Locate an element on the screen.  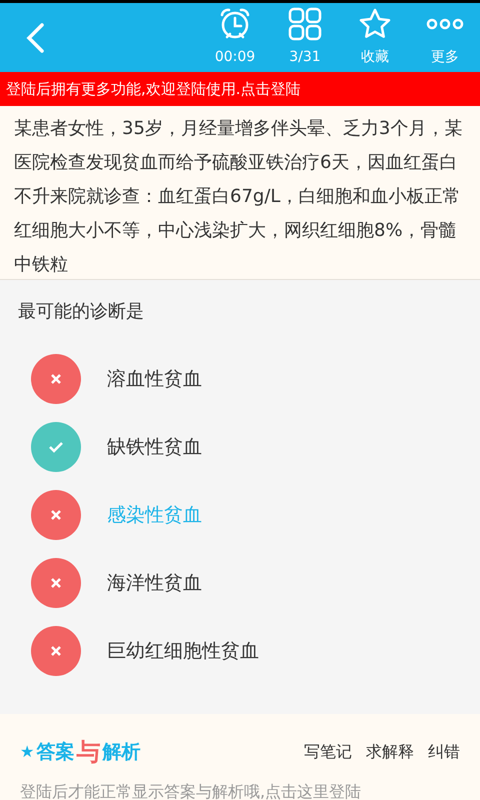
grid-icon is located at coordinates (305, 24).